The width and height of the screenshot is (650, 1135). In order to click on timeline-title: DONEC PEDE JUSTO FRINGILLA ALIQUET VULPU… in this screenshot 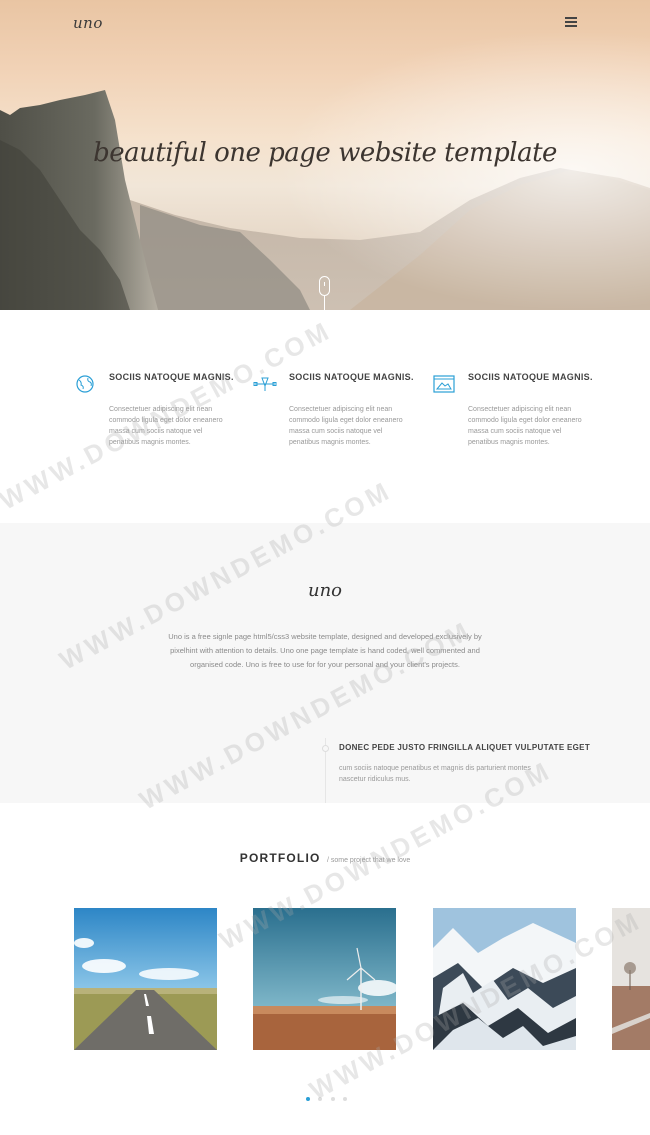, I will do `click(465, 747)`.